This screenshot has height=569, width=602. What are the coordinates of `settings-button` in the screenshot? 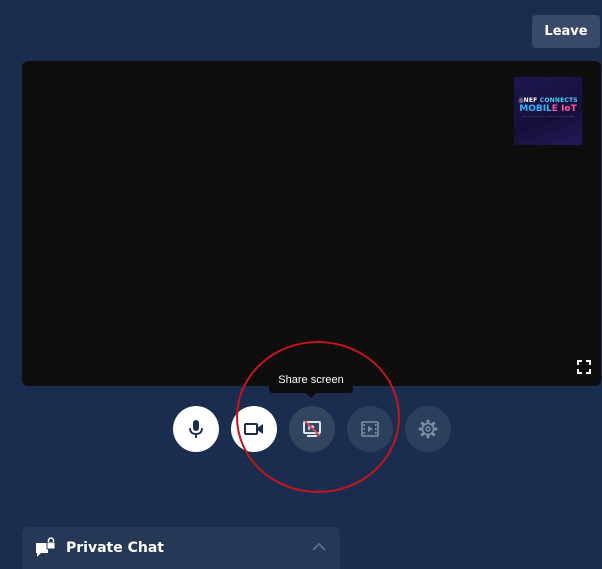 It's located at (428, 429).